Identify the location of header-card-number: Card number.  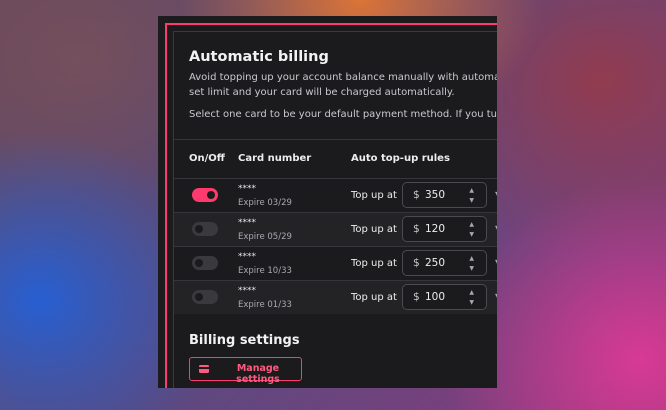
(275, 158).